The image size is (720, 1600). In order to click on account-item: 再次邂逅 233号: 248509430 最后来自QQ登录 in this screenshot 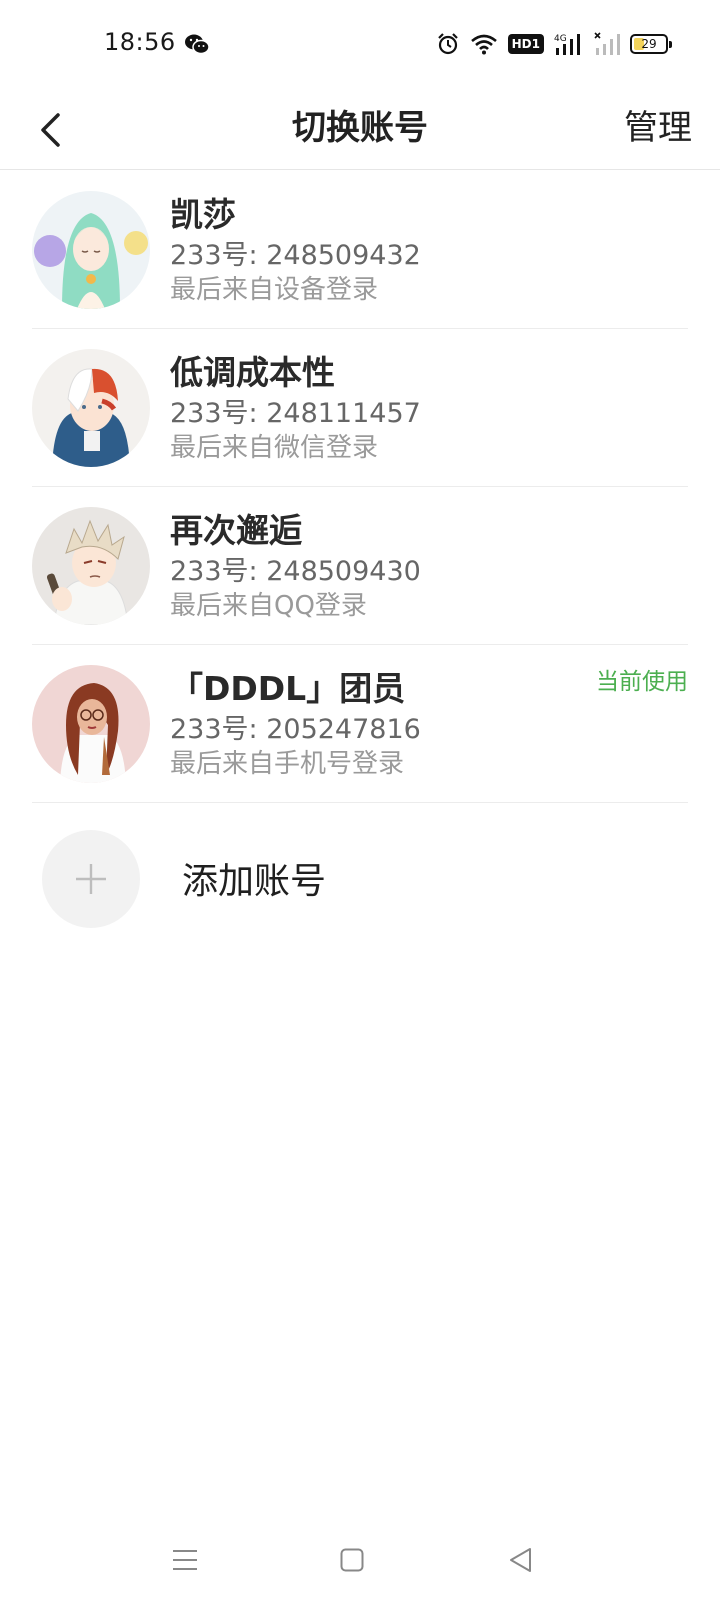, I will do `click(360, 566)`.